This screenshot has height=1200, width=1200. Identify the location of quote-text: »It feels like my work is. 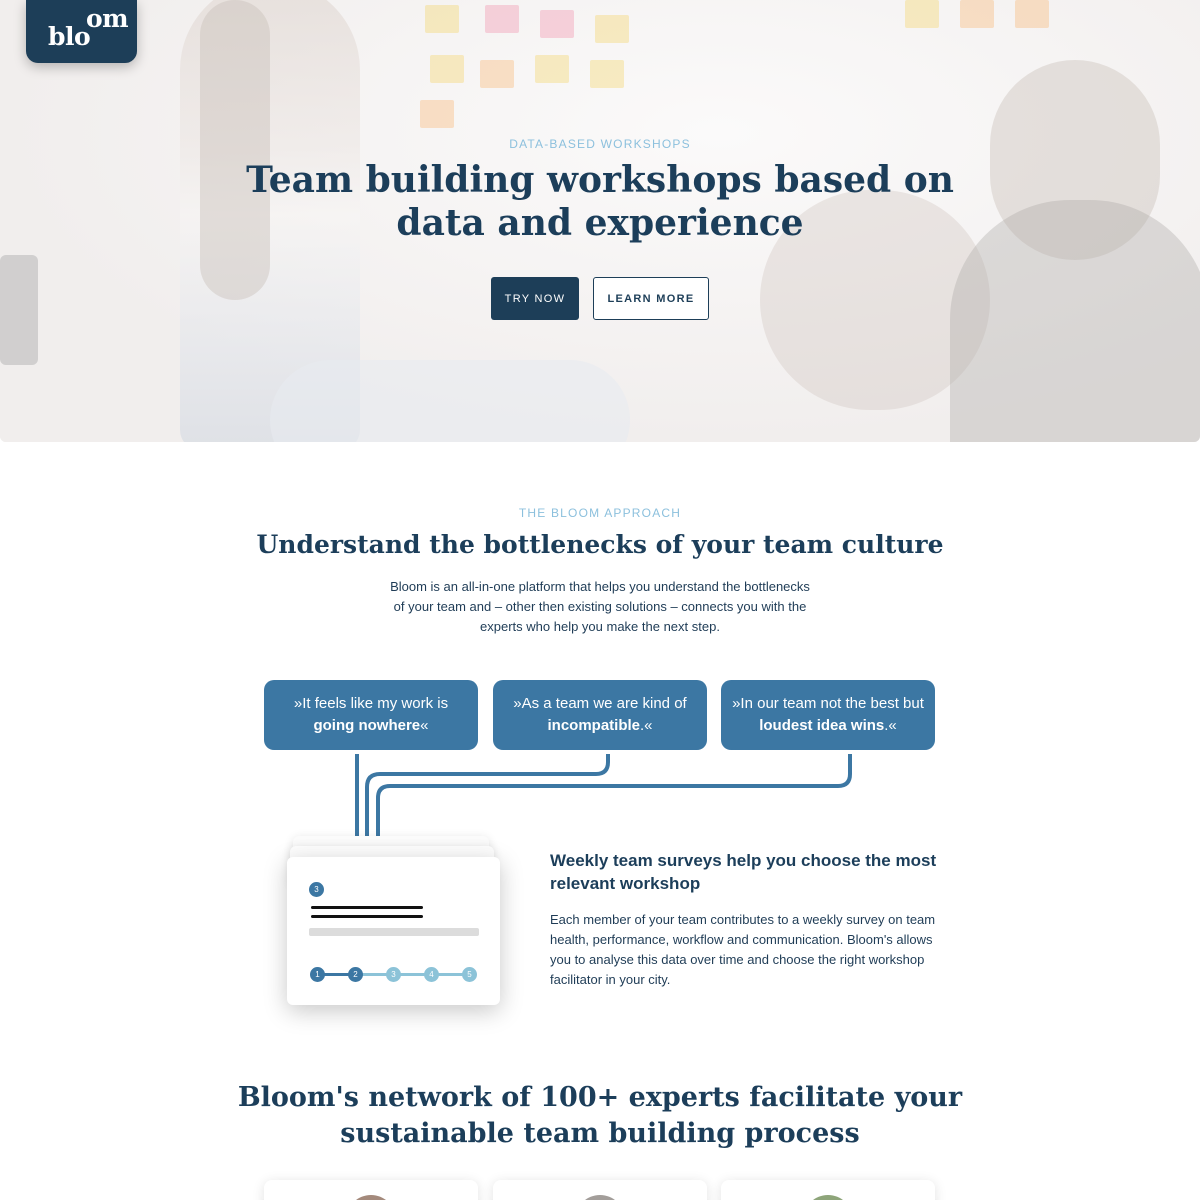
(371, 703).